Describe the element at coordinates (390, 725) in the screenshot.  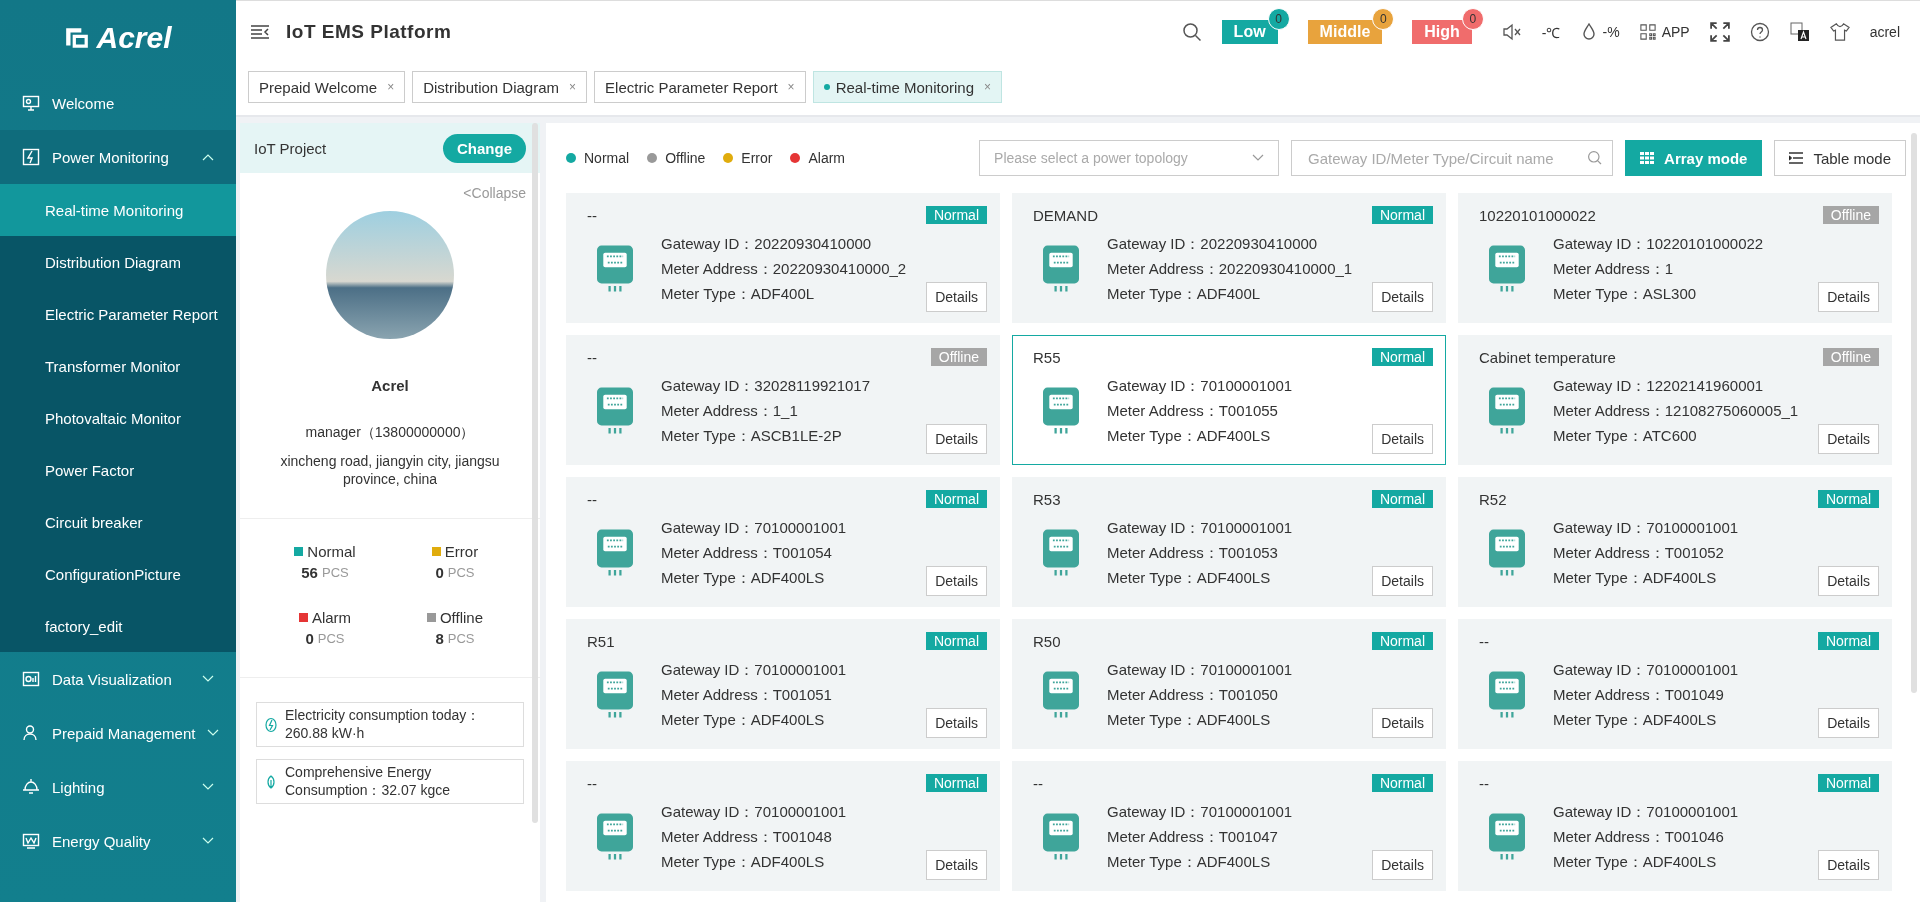
I see `info-box: Electricity consumption today：260.88 kW·h` at that location.